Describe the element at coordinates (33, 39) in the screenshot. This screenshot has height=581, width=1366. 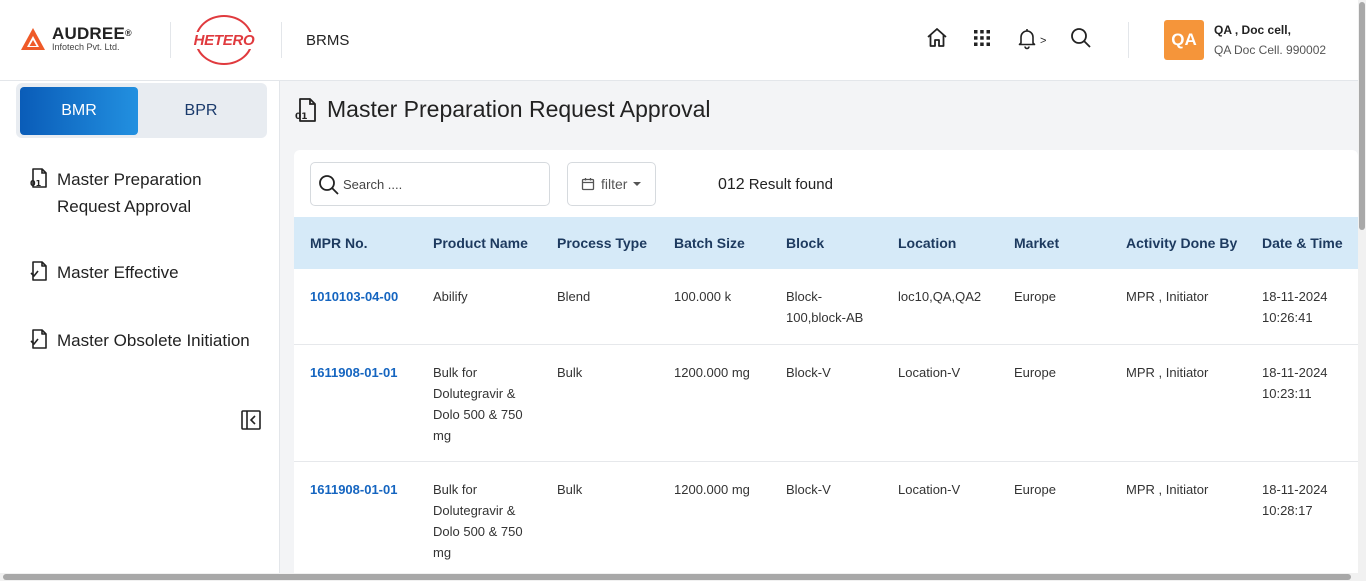
I see `audree-logo-mark` at that location.